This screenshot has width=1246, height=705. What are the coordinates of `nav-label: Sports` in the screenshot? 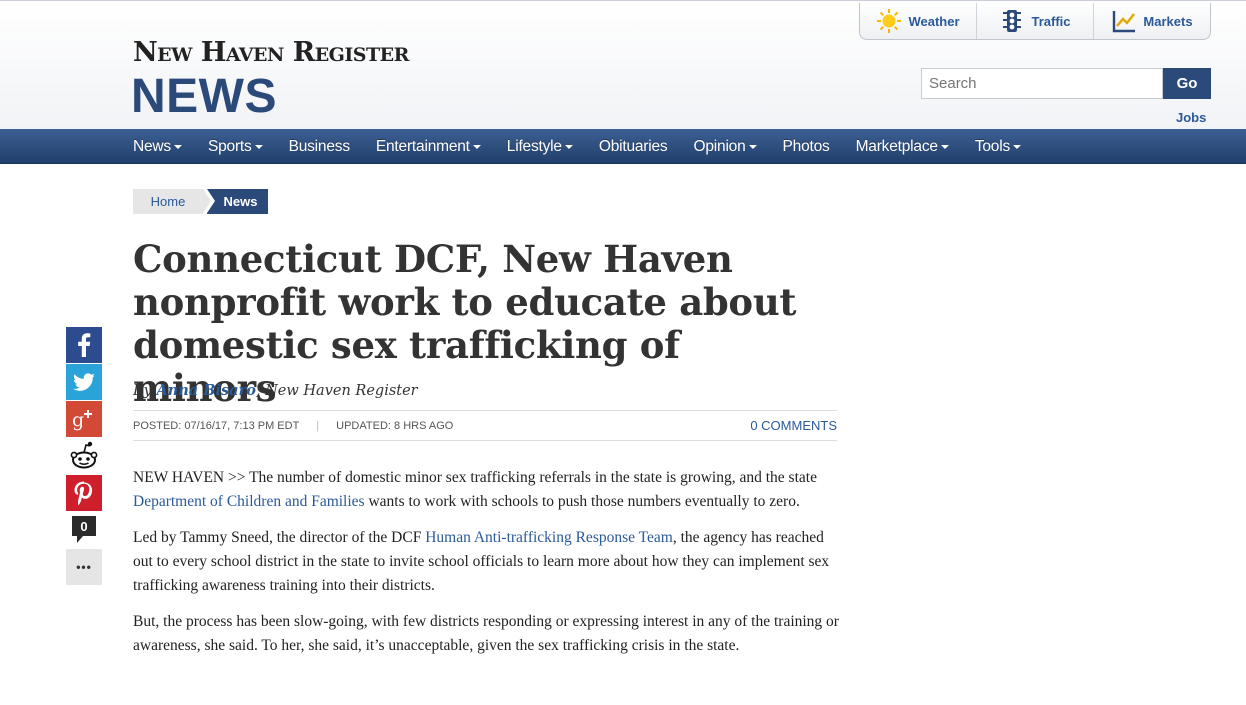 It's located at (229, 146).